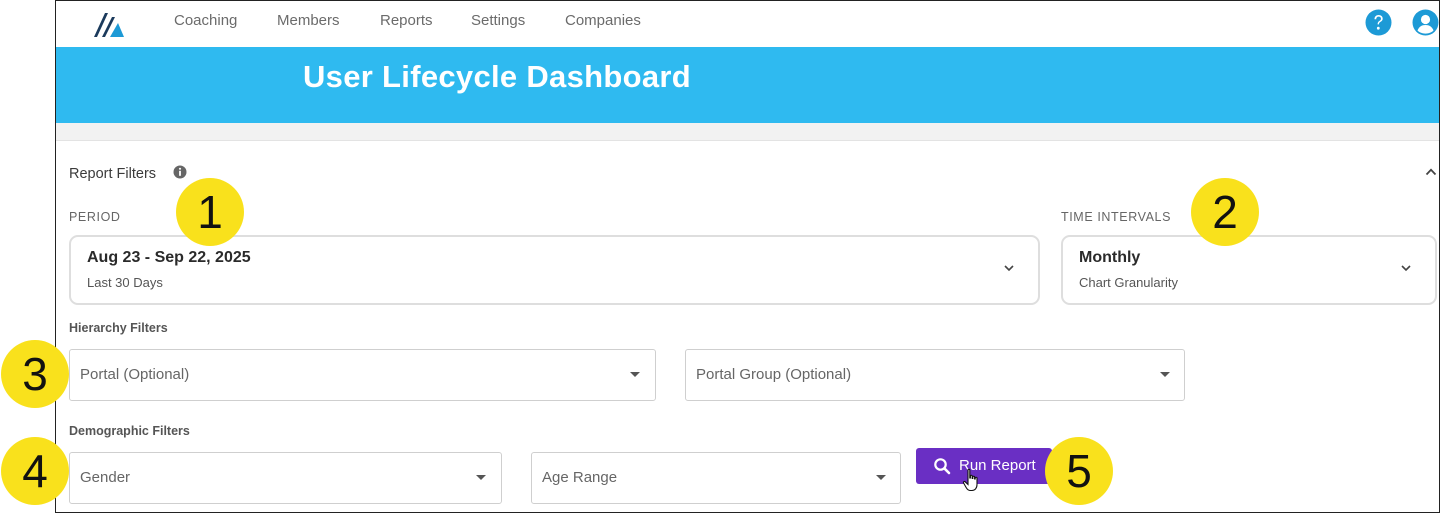 Image resolution: width=1455 pixels, height=513 pixels. Describe the element at coordinates (108, 24) in the screenshot. I see `logo-icon` at that location.